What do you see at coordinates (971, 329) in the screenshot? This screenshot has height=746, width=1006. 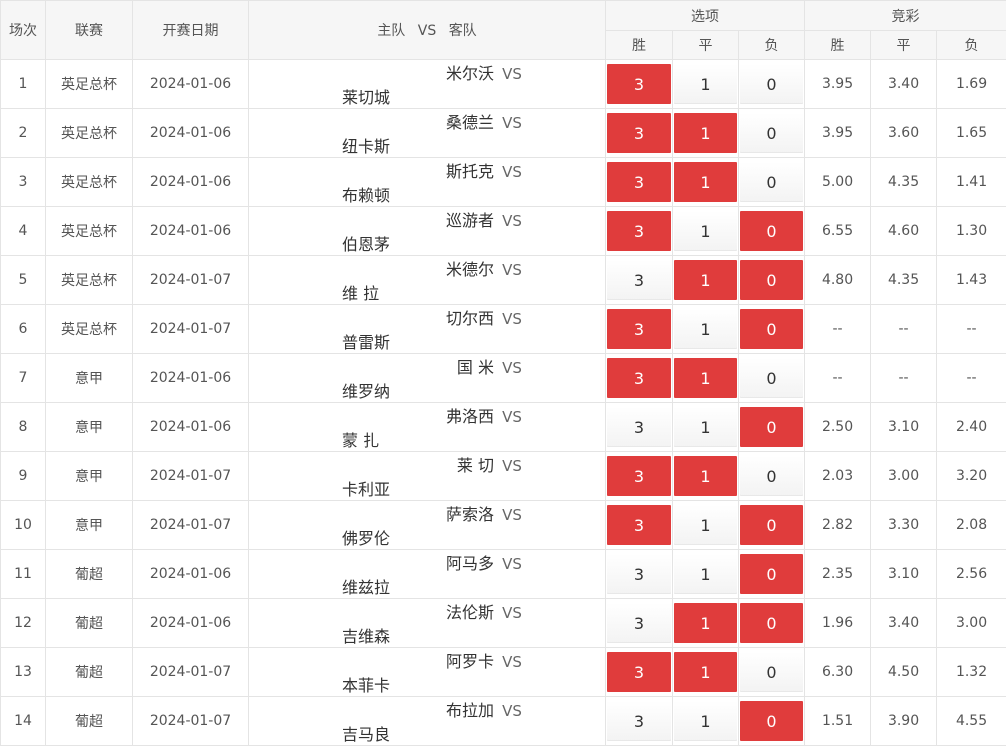 I see `odds-loss: --` at bounding box center [971, 329].